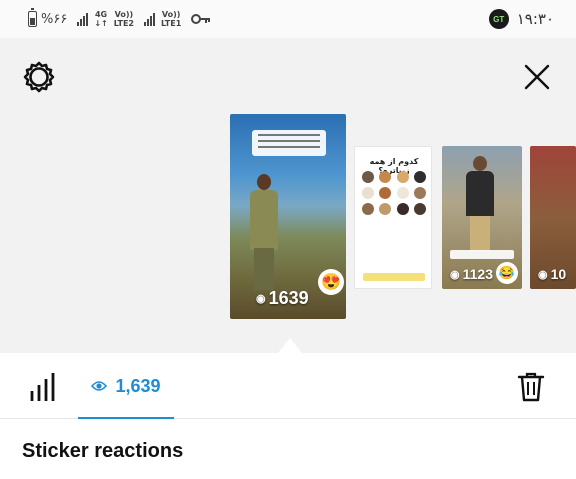 This screenshot has height=479, width=576. What do you see at coordinates (394, 193) in the screenshot?
I see `dog-grid-image` at bounding box center [394, 193].